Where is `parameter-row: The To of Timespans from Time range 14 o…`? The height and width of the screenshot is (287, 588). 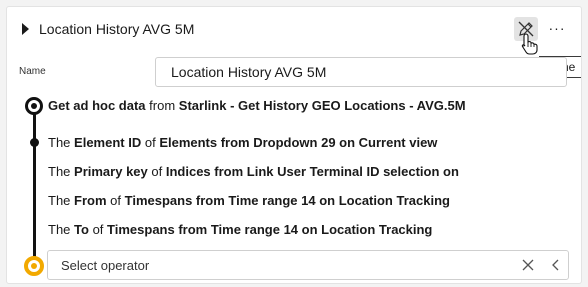 parameter-row: The To of Timespans from Time range 14 o… is located at coordinates (240, 230).